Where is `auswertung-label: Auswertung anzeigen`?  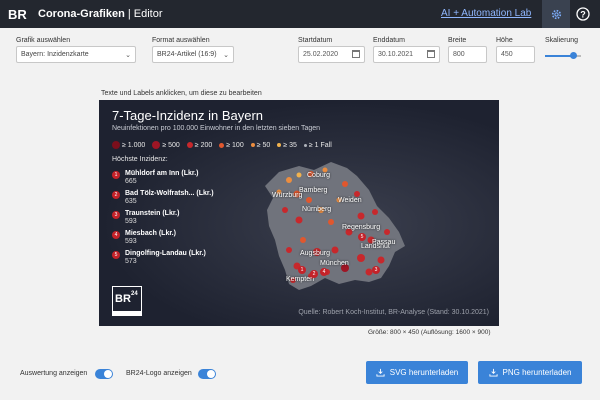 auswertung-label: Auswertung anzeigen is located at coordinates (54, 373).